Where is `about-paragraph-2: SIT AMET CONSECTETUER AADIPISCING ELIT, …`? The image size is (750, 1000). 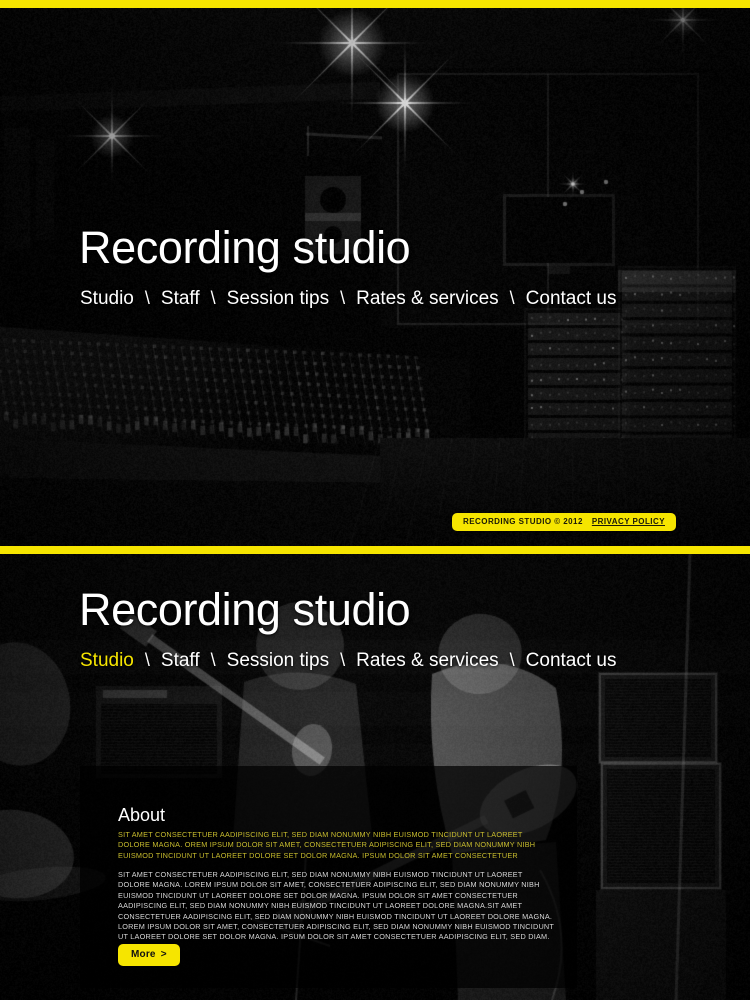
about-paragraph-2: SIT AMET CONSECTETUER AADIPISCING ELIT, … is located at coordinates (336, 906).